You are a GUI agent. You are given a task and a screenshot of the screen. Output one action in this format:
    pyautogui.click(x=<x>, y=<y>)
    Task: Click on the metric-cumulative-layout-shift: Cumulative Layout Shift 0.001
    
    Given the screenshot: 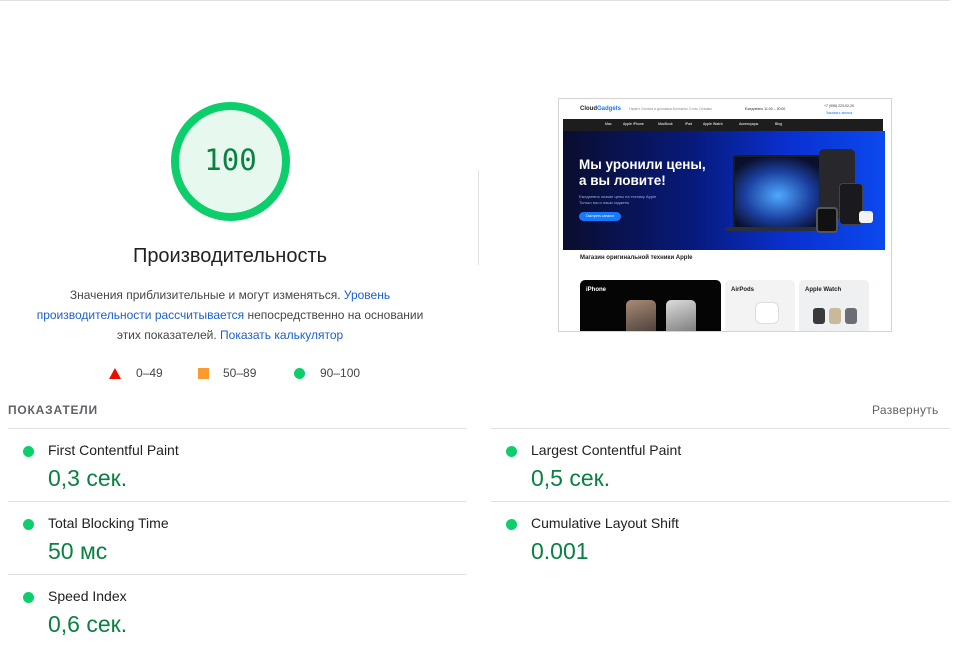 What is the action you would take?
    pyautogui.click(x=720, y=538)
    